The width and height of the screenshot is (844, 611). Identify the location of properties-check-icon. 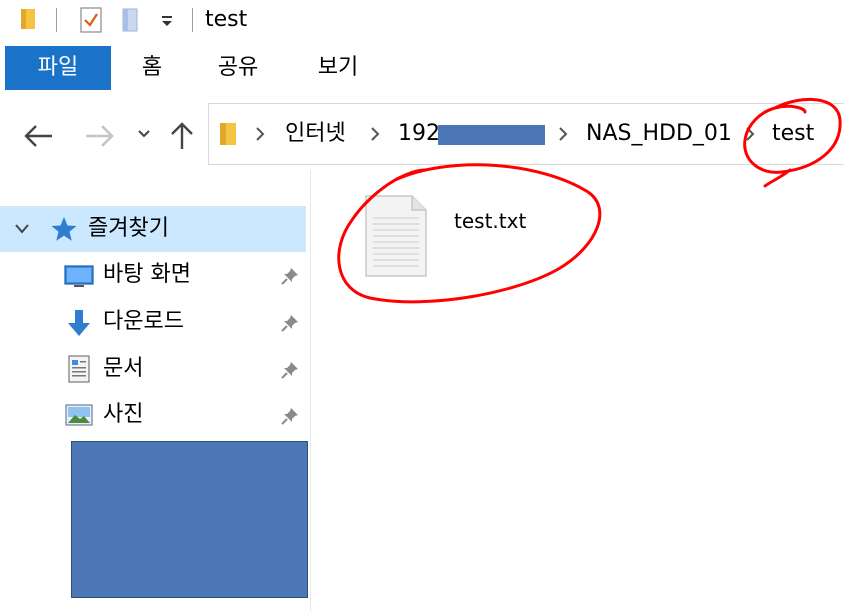
(91, 20).